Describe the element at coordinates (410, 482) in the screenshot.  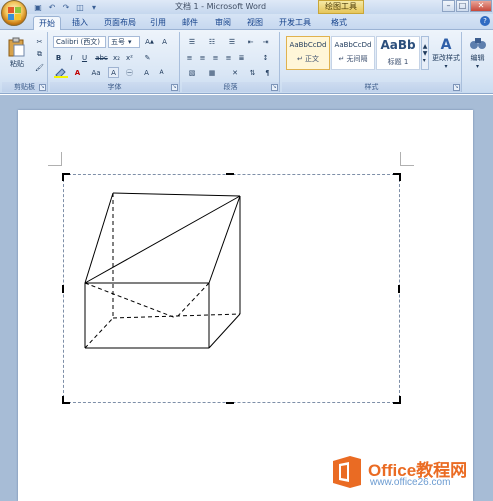
I see `watermark-url: www.office26.com` at that location.